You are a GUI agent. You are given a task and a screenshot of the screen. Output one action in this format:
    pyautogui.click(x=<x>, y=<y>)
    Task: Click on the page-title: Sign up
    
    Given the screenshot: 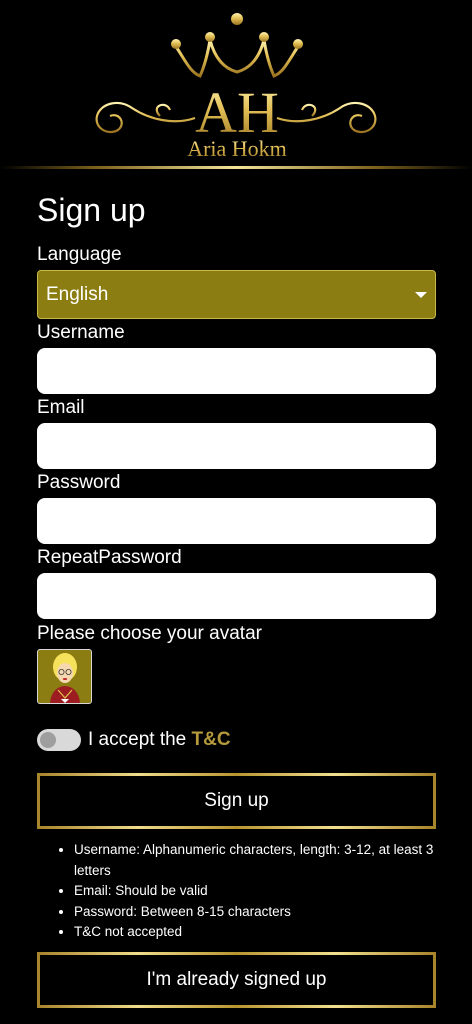 What is the action you would take?
    pyautogui.click(x=91, y=210)
    